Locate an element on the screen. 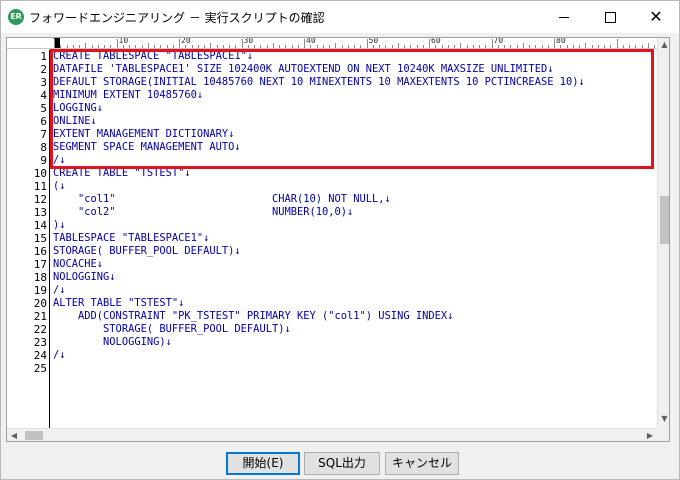 The height and width of the screenshot is (480, 680). column-ruler: 10 20 30 40 50 60 70 80 is located at coordinates (332, 43).